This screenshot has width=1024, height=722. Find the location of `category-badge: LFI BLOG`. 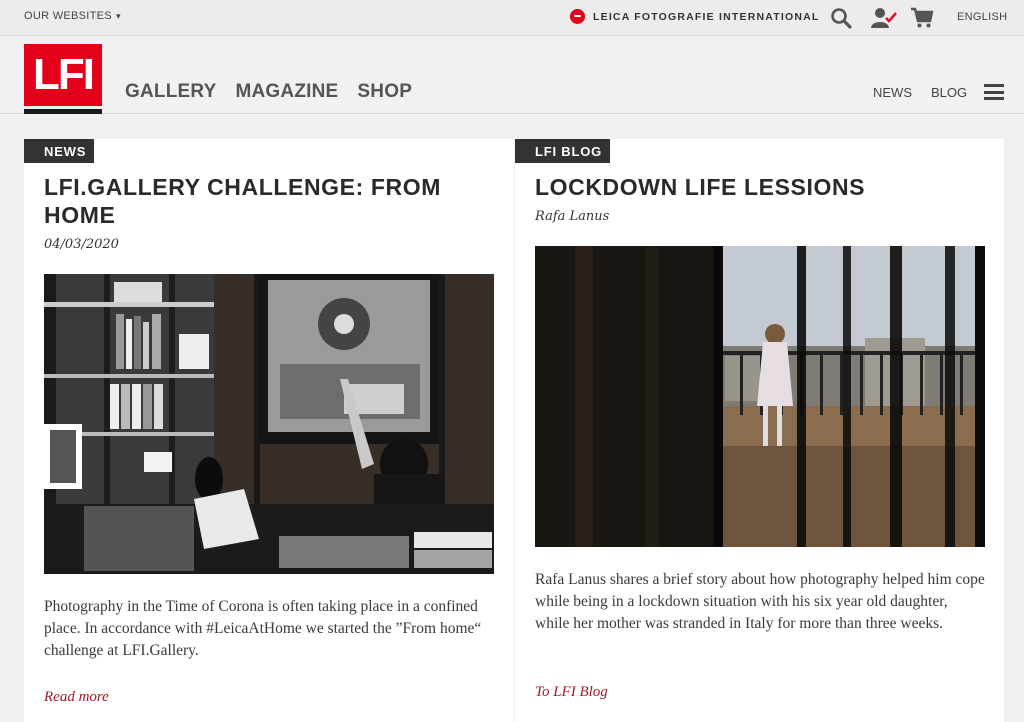

category-badge: LFI BLOG is located at coordinates (563, 151).